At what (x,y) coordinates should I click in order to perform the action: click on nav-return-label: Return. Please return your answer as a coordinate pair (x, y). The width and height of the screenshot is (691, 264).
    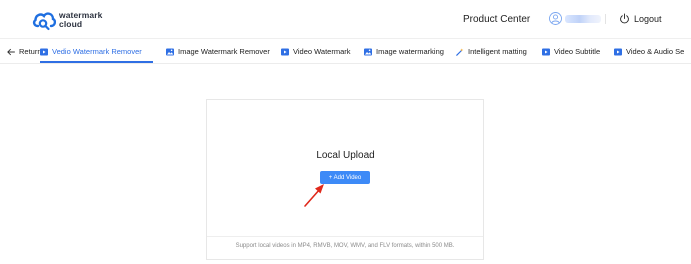
    Looking at the image, I should click on (30, 51).